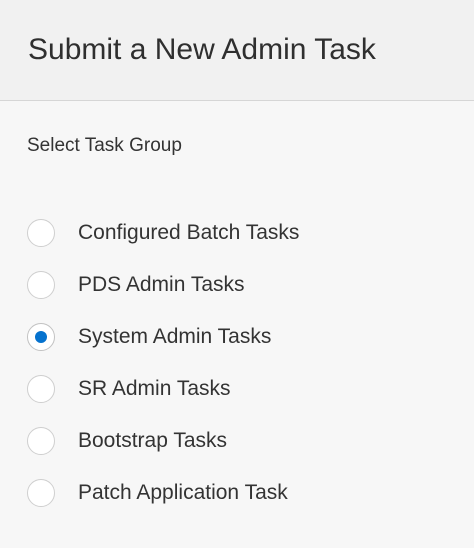 The width and height of the screenshot is (474, 548). I want to click on radio-option-label: Bootstrap Tasks, so click(152, 441).